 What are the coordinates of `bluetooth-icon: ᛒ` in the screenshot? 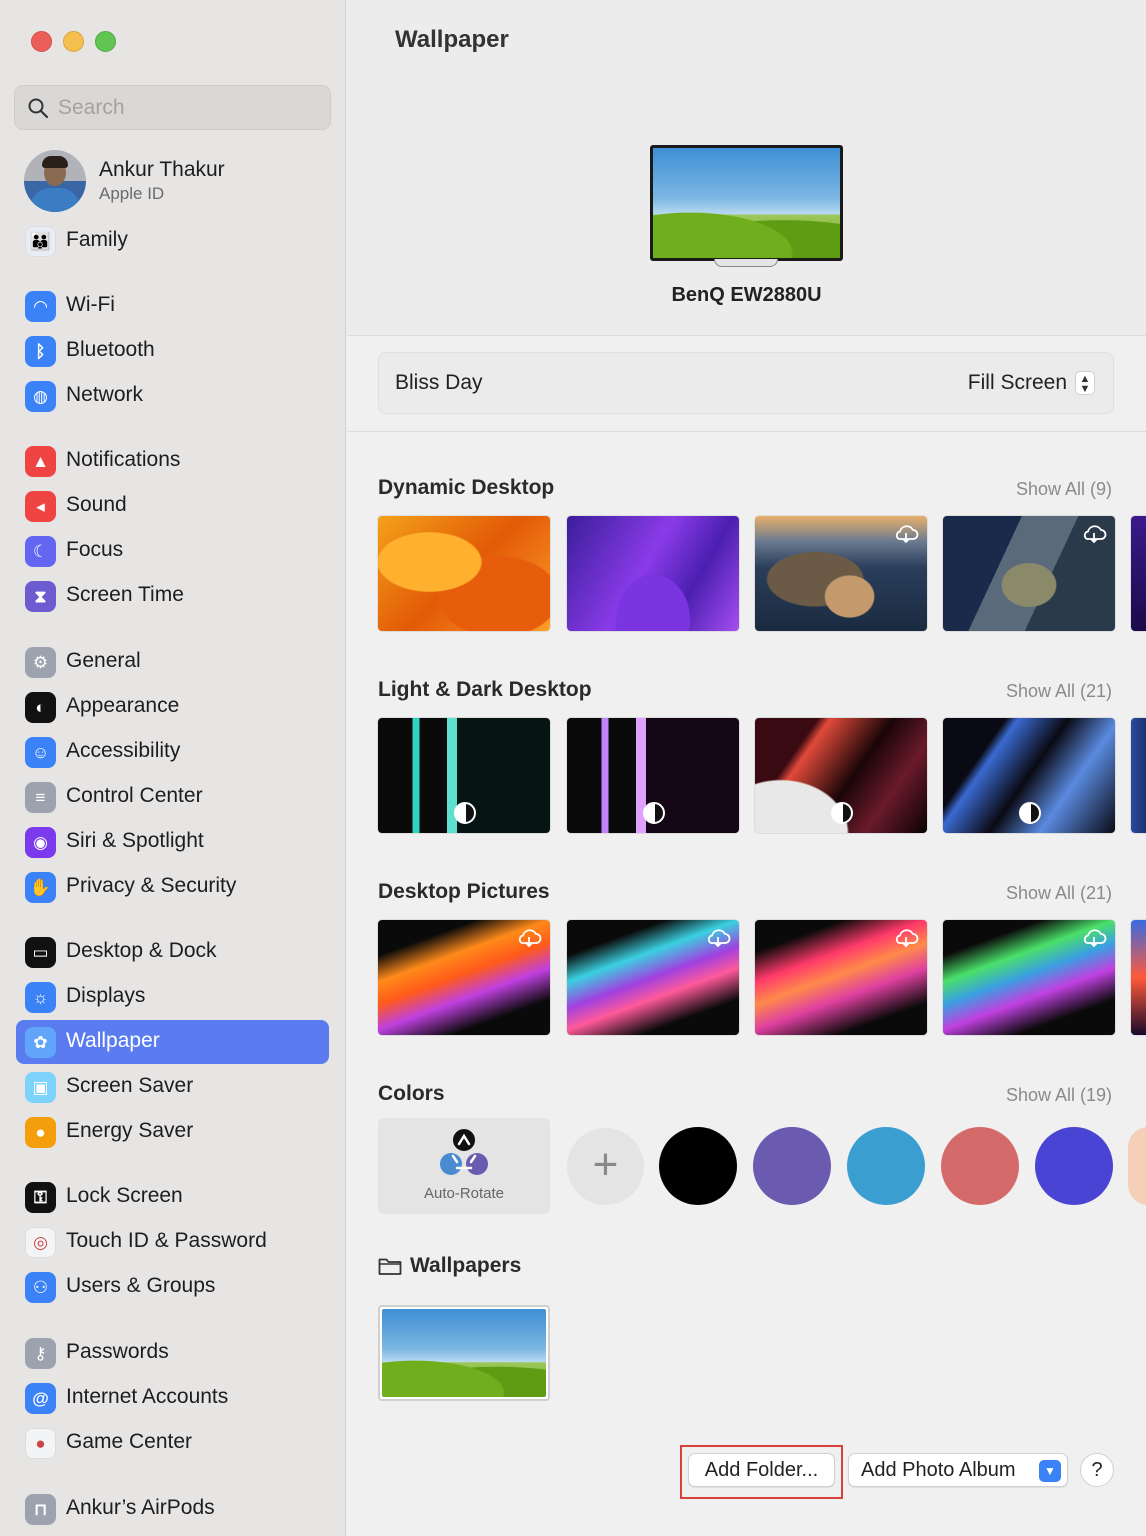 It's located at (40, 351).